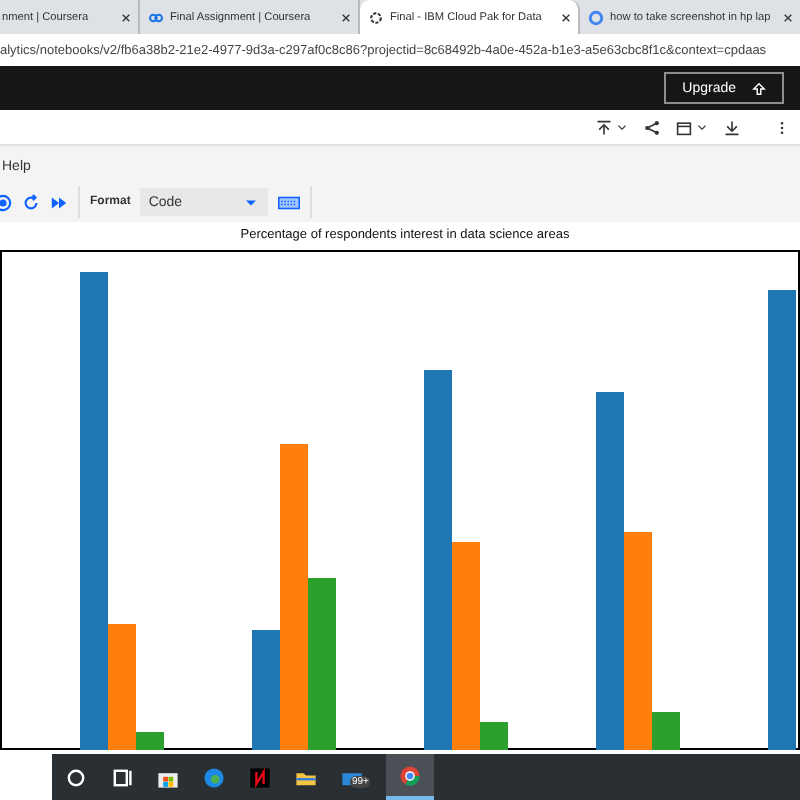 The width and height of the screenshot is (800, 800). Describe the element at coordinates (604, 127) in the screenshot. I see `publish-icon` at that location.